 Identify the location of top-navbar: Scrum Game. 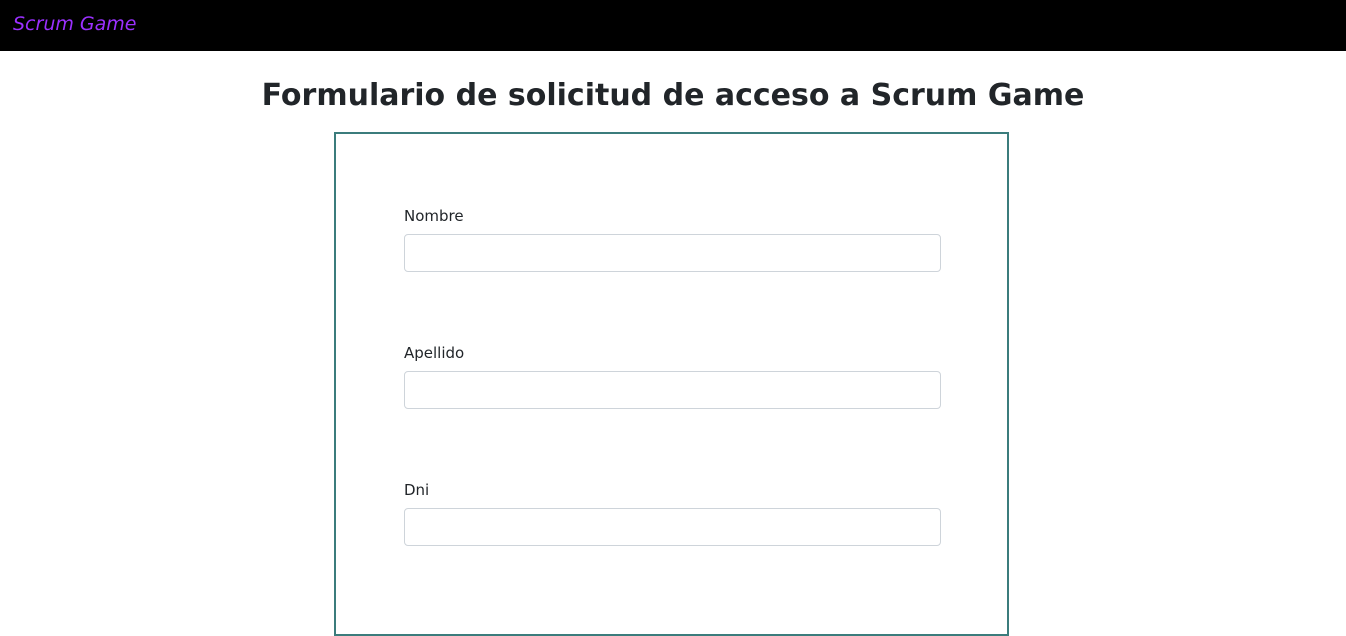
(673, 25).